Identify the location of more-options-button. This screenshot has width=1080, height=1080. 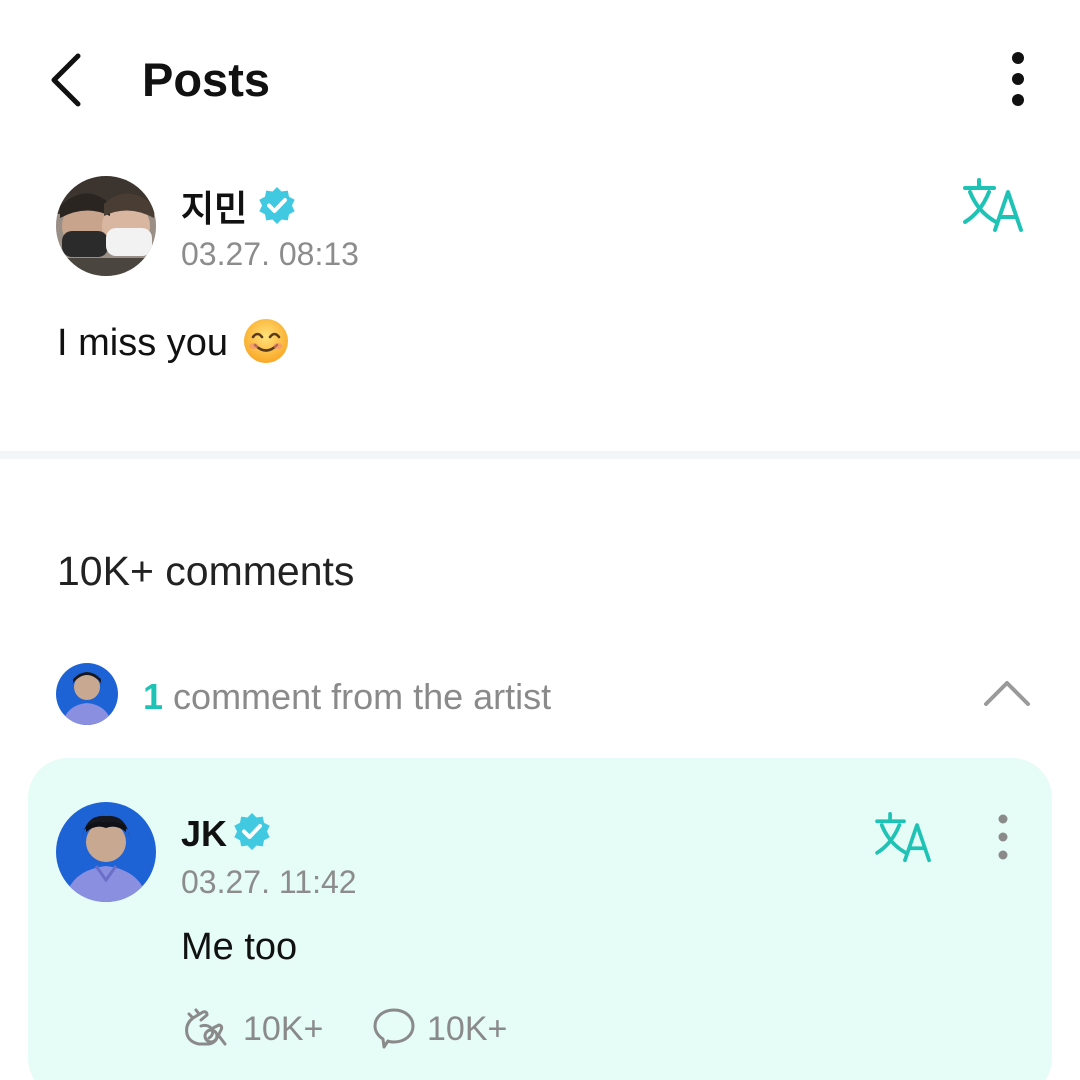
(1018, 80).